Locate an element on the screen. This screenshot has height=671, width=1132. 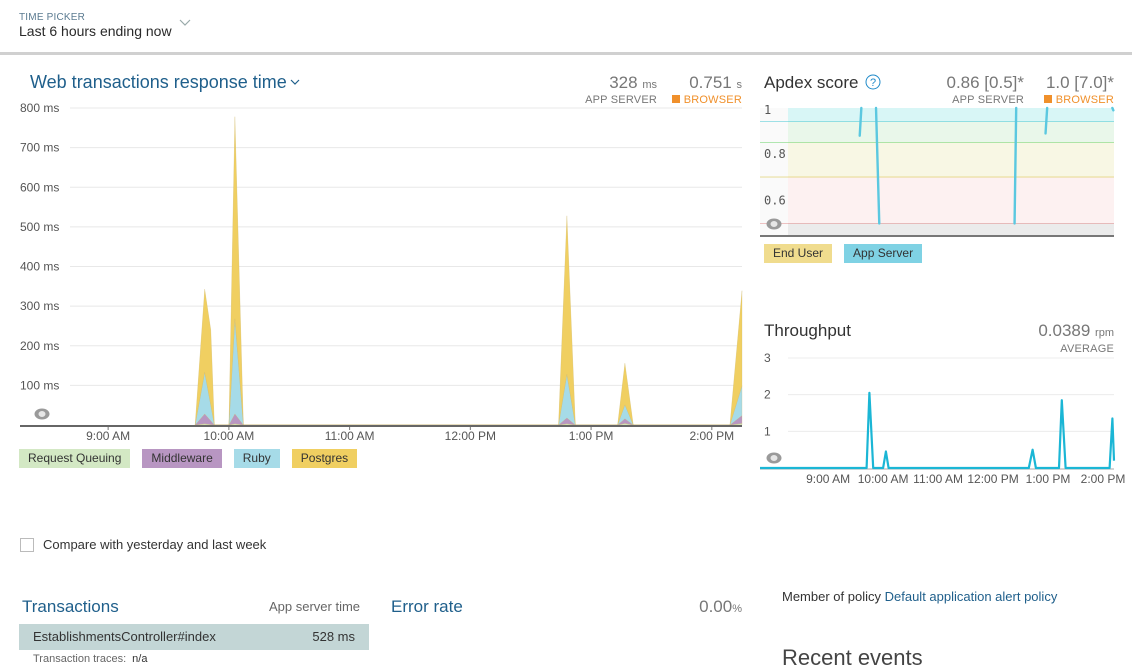
y-tick-label: 800 ms is located at coordinates (39, 108).